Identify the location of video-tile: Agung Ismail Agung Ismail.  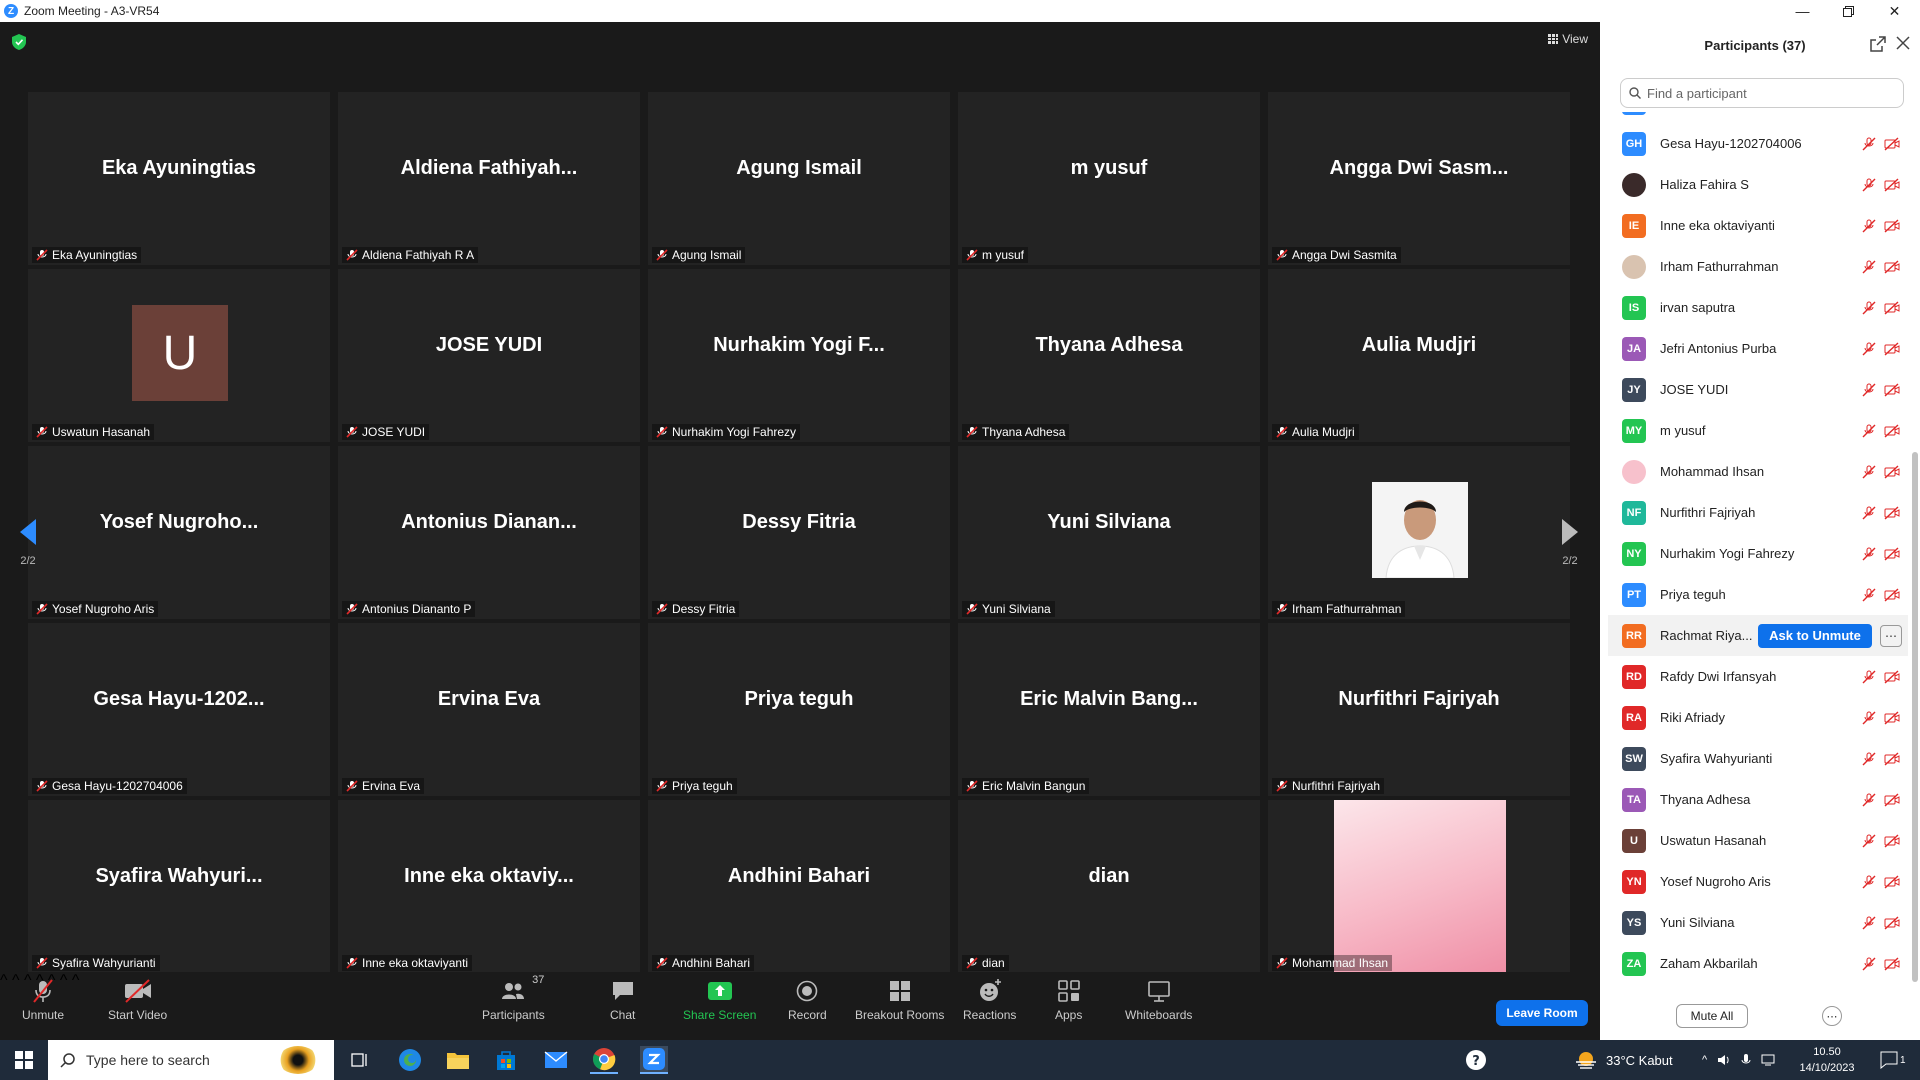
(799, 178).